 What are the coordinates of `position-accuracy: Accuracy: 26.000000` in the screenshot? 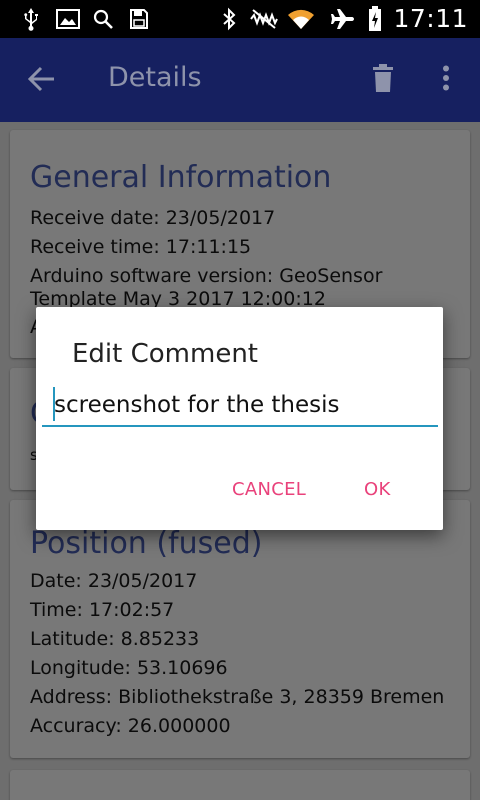 It's located at (130, 726).